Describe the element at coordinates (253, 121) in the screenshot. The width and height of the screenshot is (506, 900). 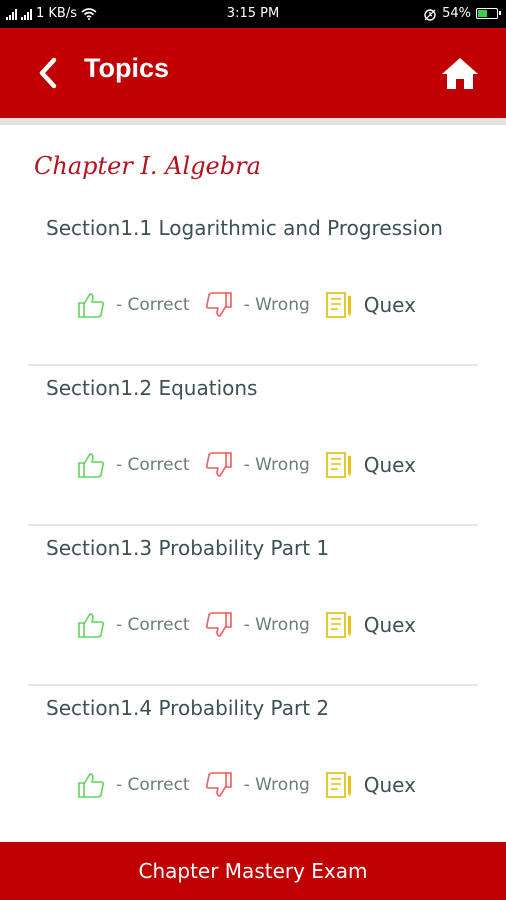
I see `header-divider` at that location.